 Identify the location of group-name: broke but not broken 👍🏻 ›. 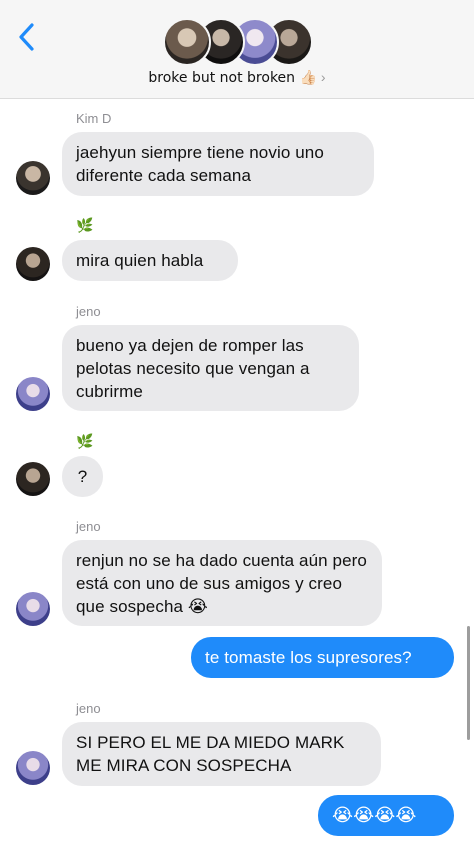
(237, 77).